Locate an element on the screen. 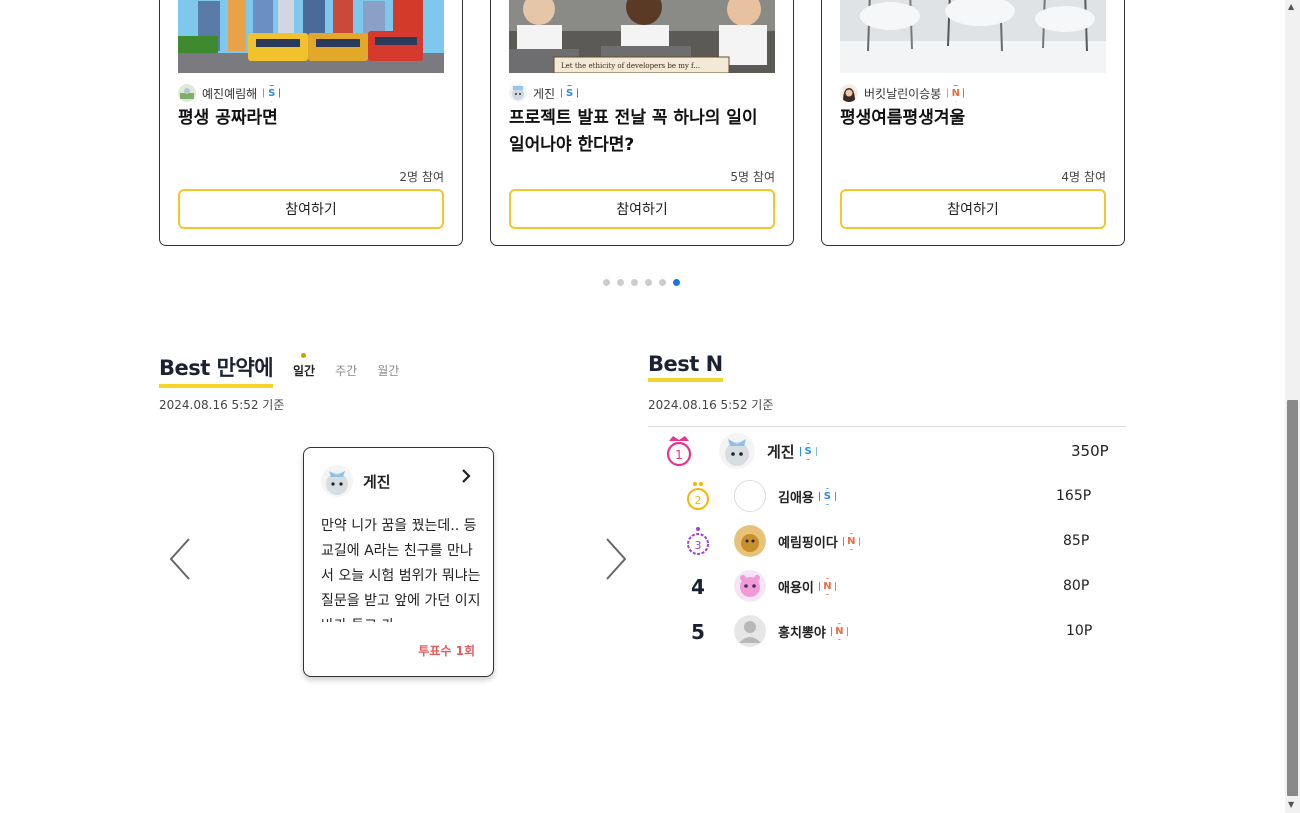  participant-count: 5명 참여 is located at coordinates (752, 177).